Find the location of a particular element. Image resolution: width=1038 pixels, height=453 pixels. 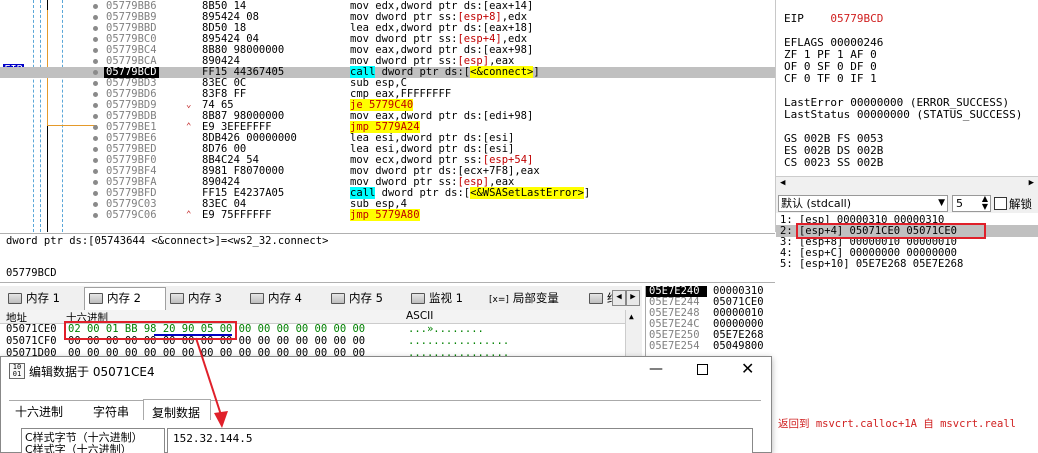

annotation-arrow is located at coordinates (211, 382).